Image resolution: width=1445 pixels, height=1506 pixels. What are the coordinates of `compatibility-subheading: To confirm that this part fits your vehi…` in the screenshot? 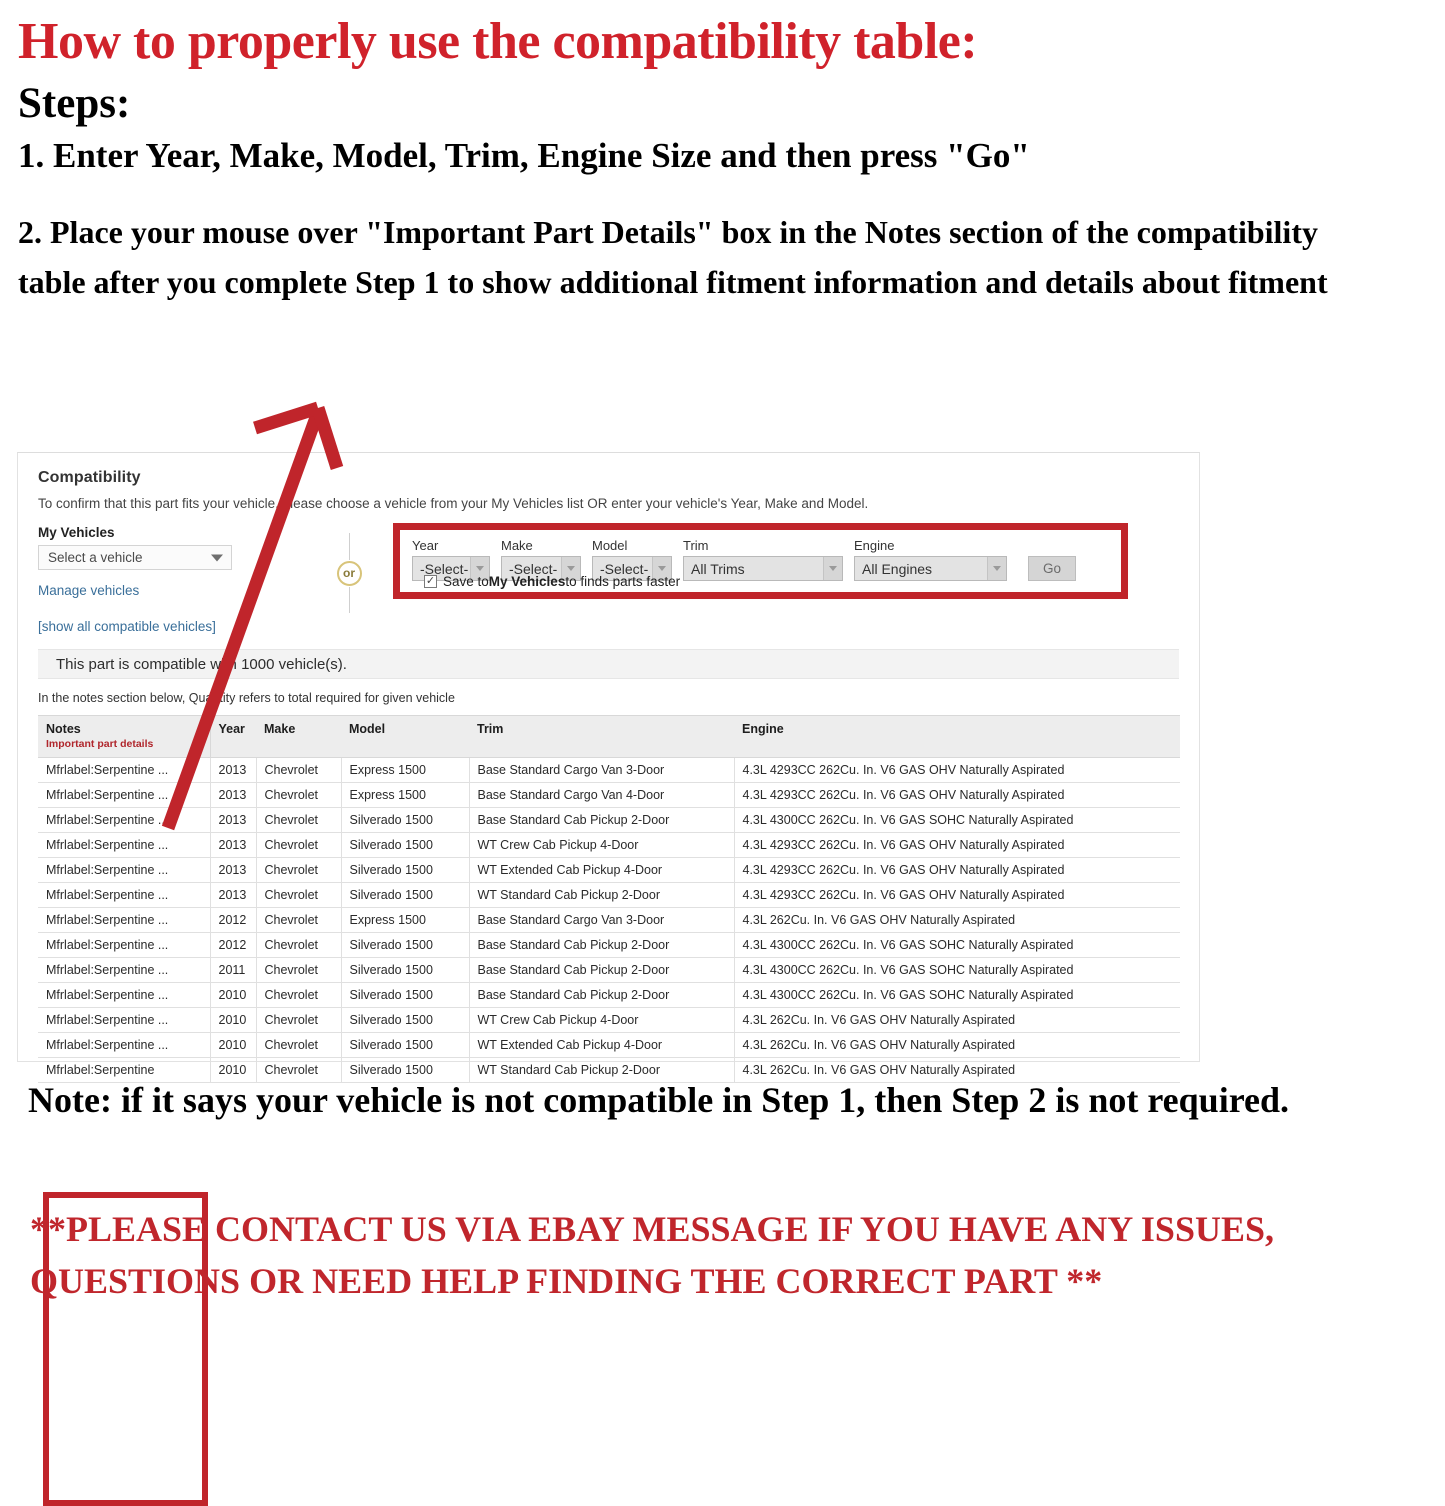 It's located at (453, 503).